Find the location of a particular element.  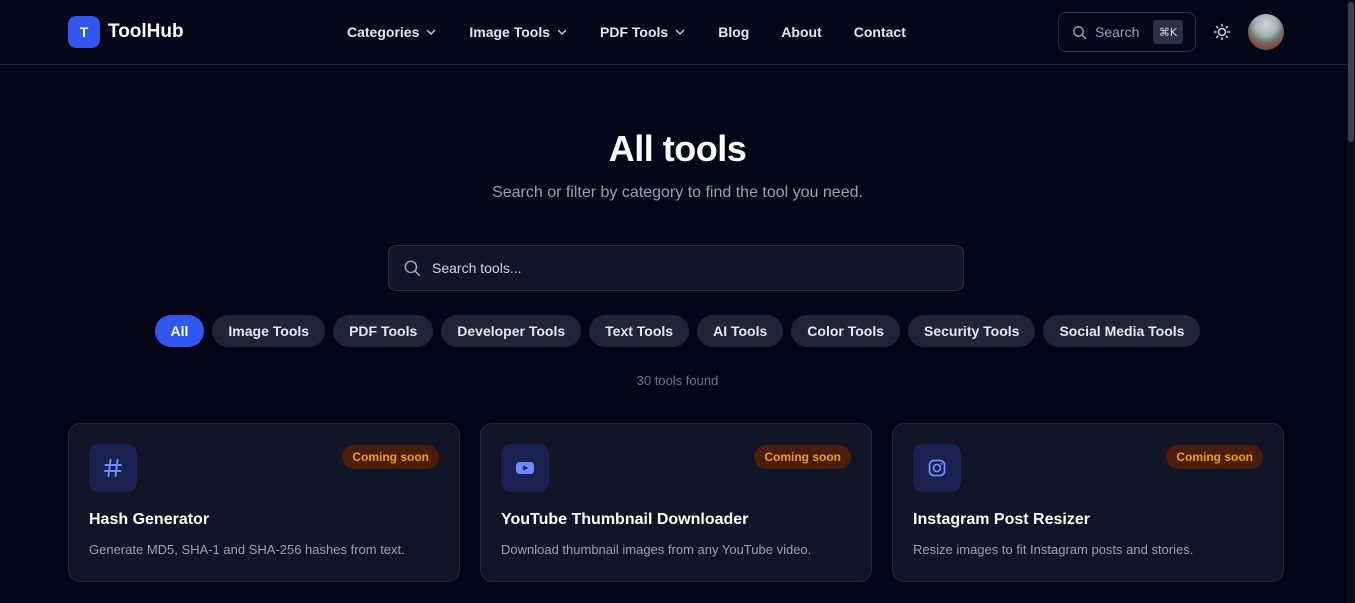

global-search-button: Search ⌘K is located at coordinates (1127, 32).